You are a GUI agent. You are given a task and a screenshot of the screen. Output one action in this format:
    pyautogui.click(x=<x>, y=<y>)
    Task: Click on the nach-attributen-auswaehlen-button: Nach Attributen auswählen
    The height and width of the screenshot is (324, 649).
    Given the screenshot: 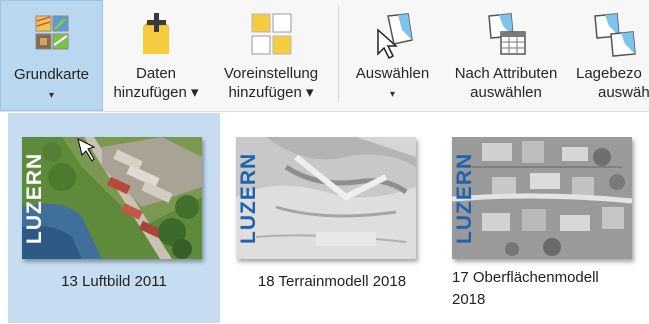 What is the action you would take?
    pyautogui.click(x=506, y=55)
    